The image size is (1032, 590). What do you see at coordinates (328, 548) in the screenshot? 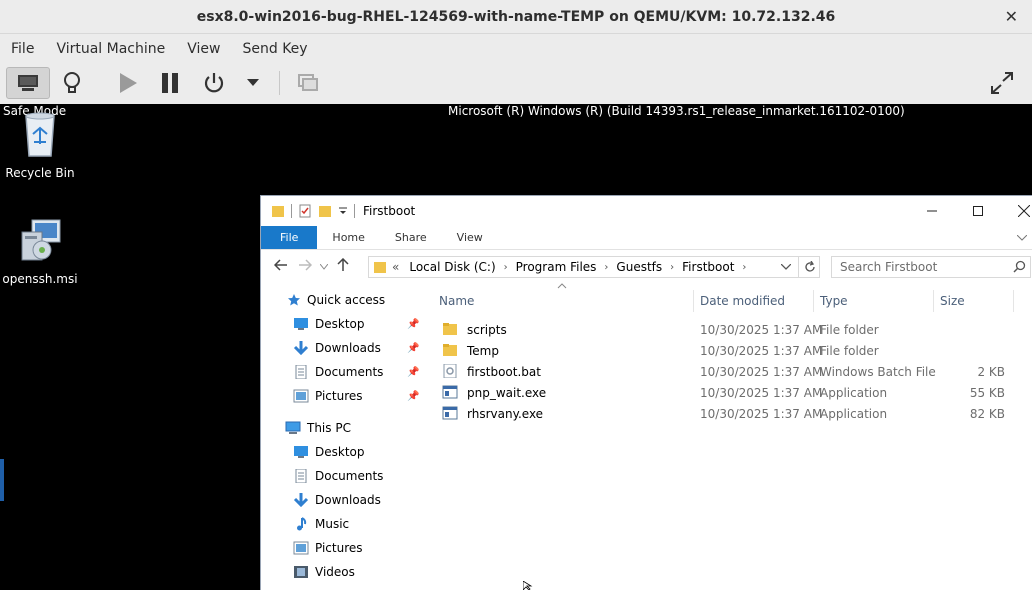
I see `nav-item-pictures: Pictures` at bounding box center [328, 548].